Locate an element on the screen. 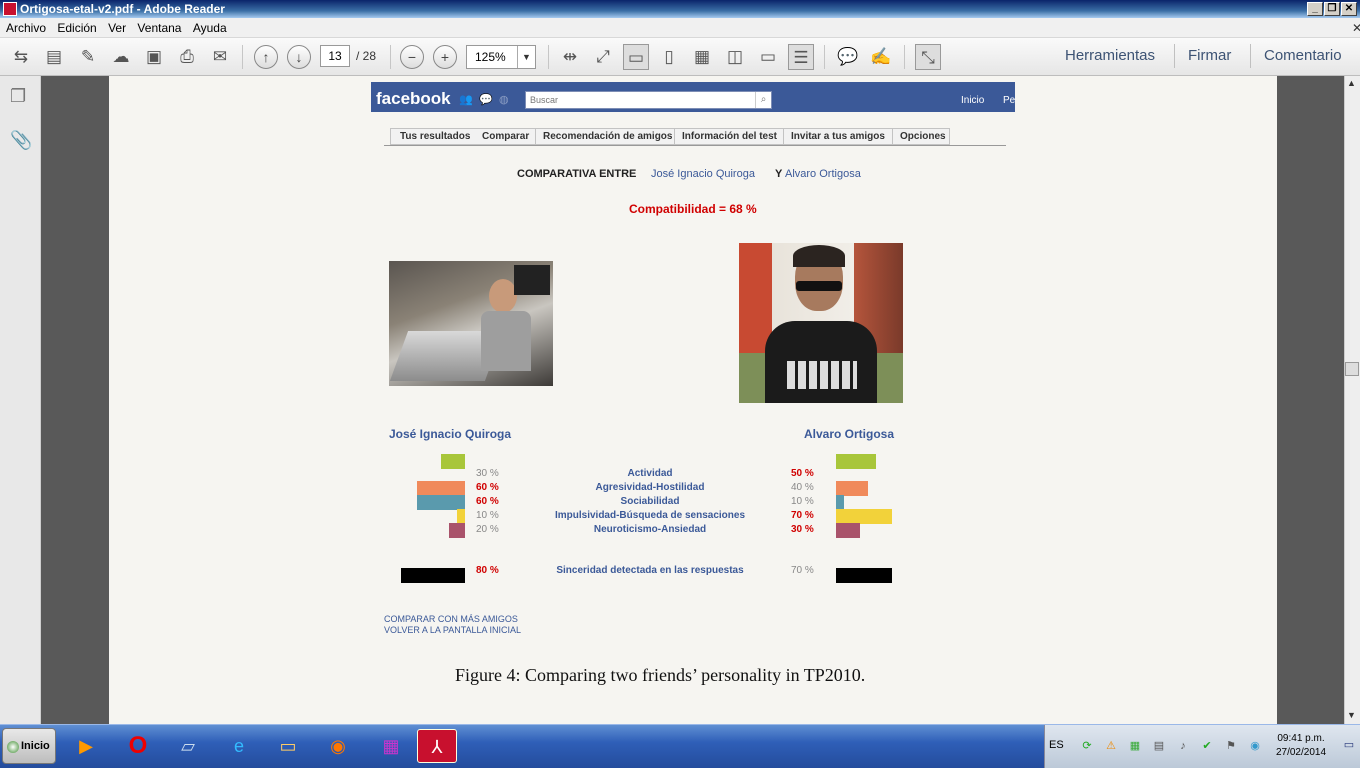 Image resolution: width=1360 pixels, height=768 pixels. highlight-icon: ✍ is located at coordinates (881, 57).